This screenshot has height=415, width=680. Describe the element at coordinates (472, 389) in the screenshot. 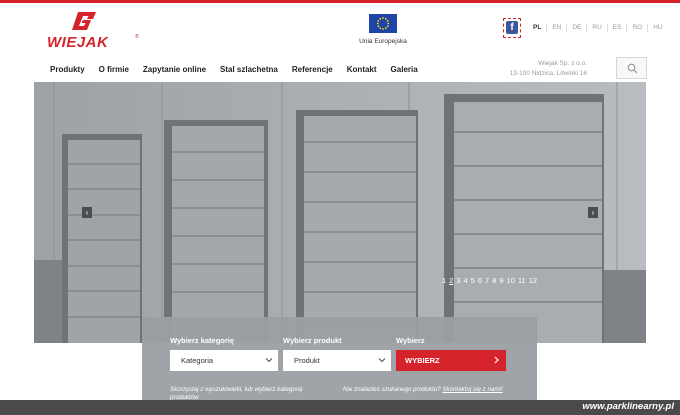

I see `contact-link: Skontaktuj się z nami!` at that location.